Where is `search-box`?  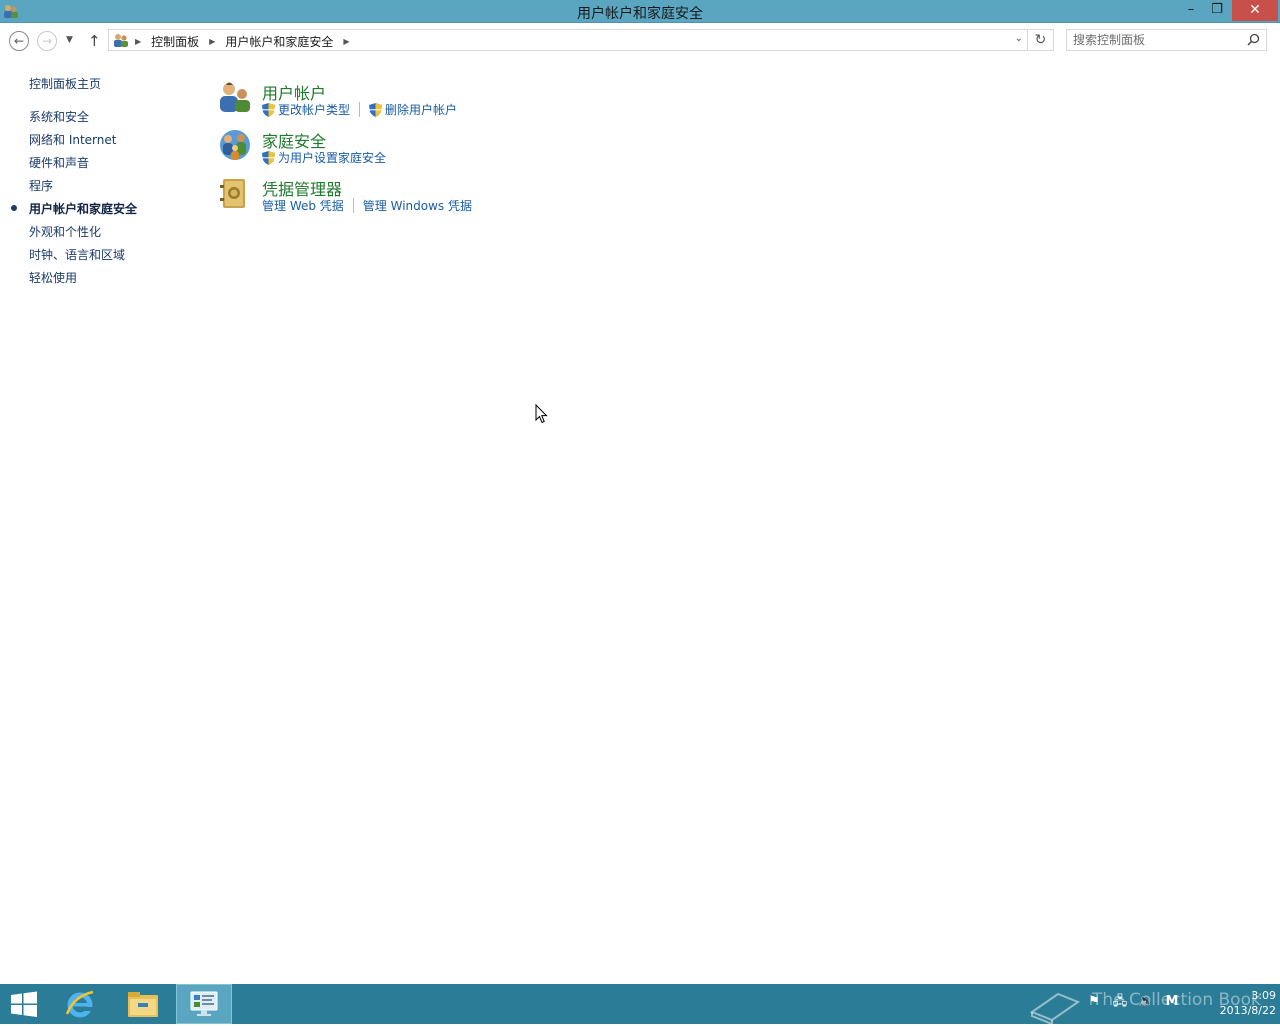
search-box is located at coordinates (1166, 40).